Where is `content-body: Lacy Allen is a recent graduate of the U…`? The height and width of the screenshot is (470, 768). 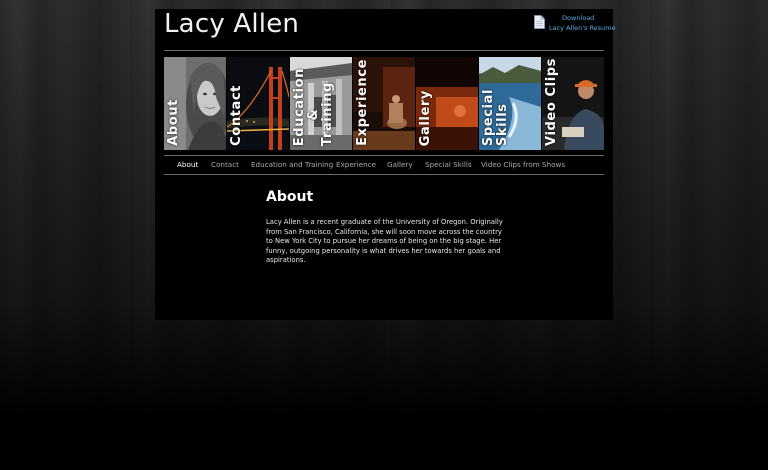
content-body: Lacy Allen is a recent graduate of the U… is located at coordinates (384, 241).